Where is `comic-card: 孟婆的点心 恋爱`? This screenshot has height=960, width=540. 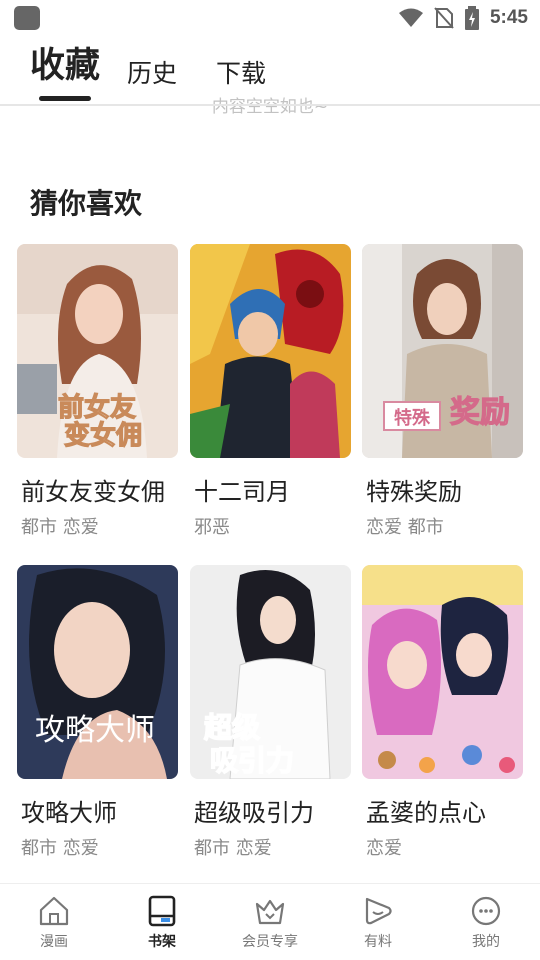 comic-card: 孟婆的点心 恋爱 is located at coordinates (442, 712).